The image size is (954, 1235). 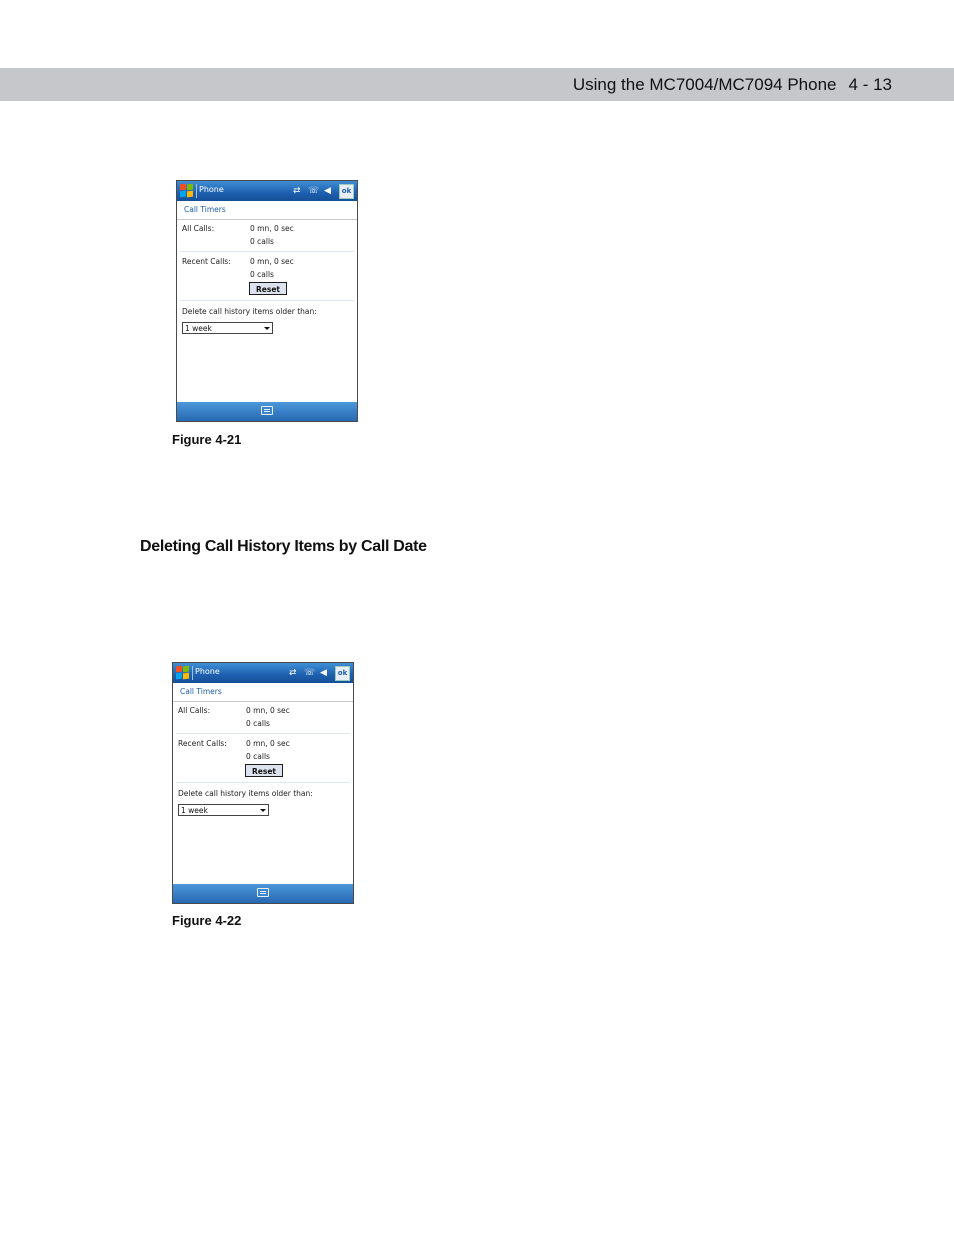 I want to click on page-number: 4 - 13, so click(x=870, y=84).